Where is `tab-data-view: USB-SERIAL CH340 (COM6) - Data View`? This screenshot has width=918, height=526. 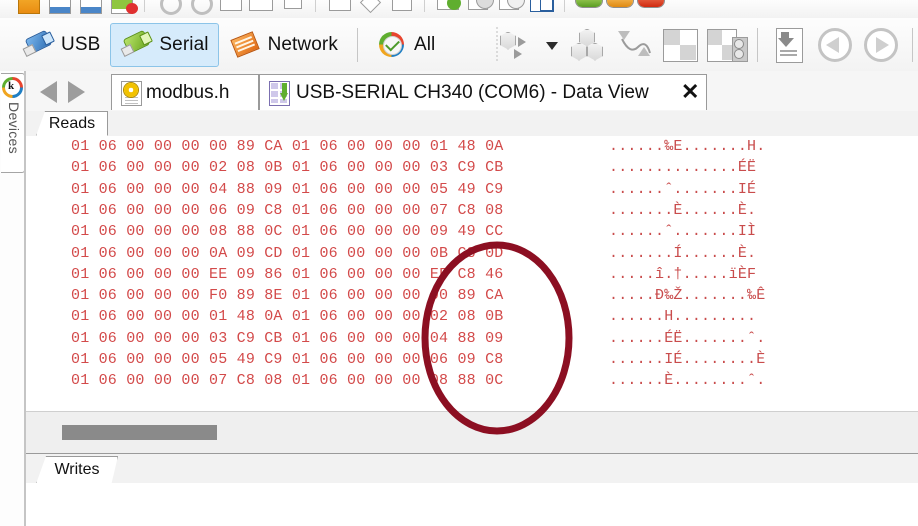
tab-data-view: USB-SERIAL CH340 (COM6) - Data View is located at coordinates (483, 92).